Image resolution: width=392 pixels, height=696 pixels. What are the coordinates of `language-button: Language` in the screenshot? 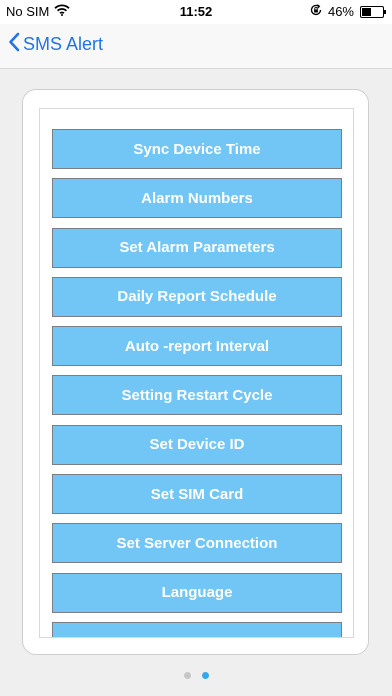 It's located at (197, 592).